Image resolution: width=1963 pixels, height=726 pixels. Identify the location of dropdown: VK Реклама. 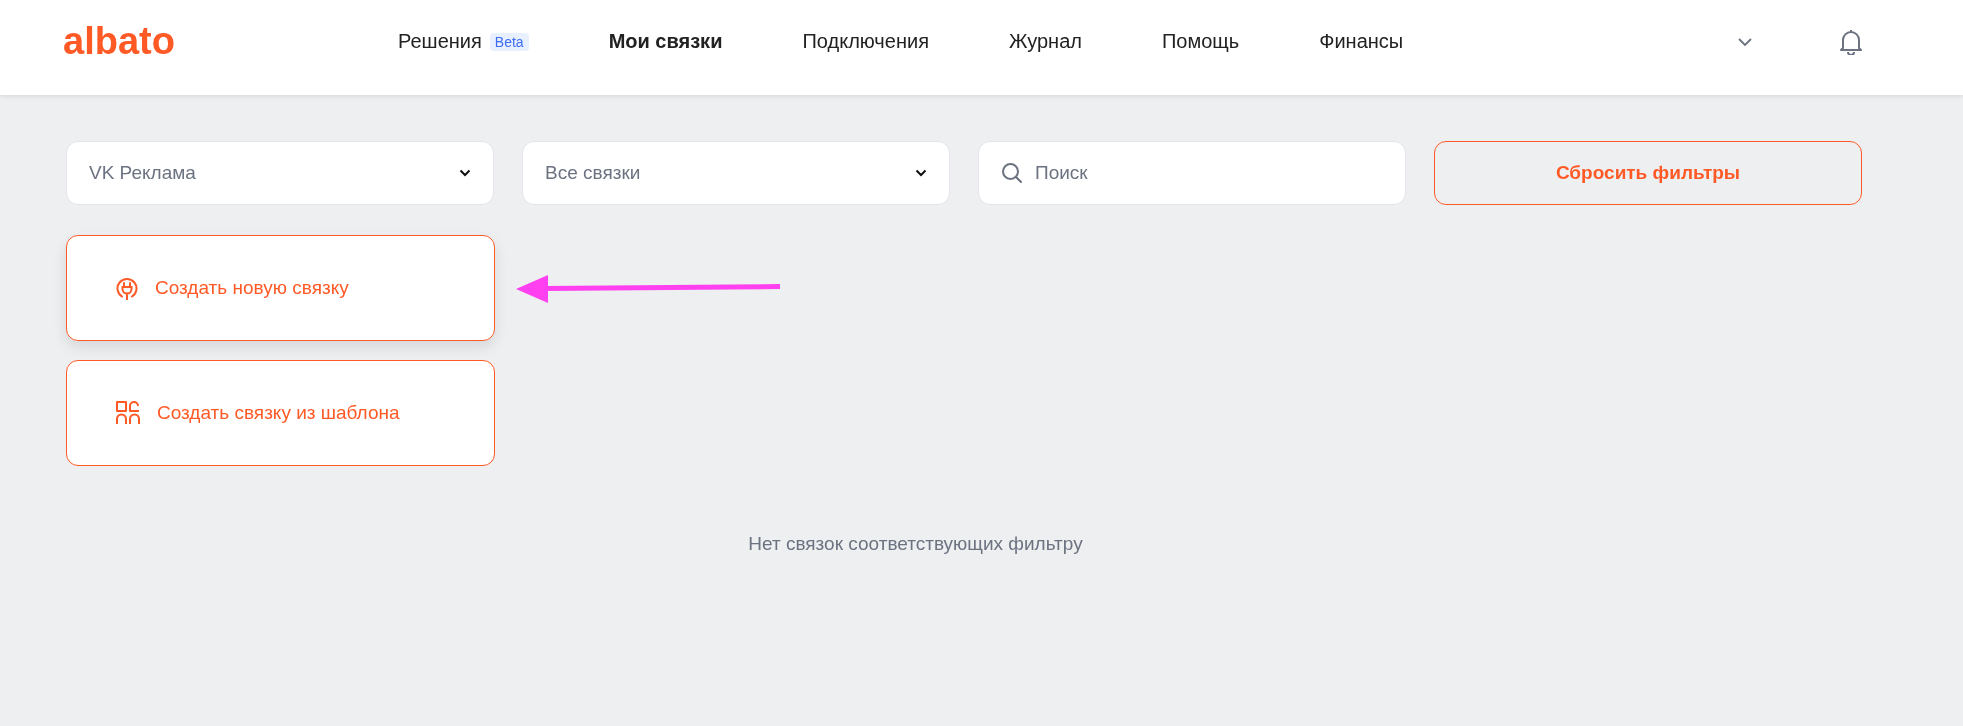
(280, 173).